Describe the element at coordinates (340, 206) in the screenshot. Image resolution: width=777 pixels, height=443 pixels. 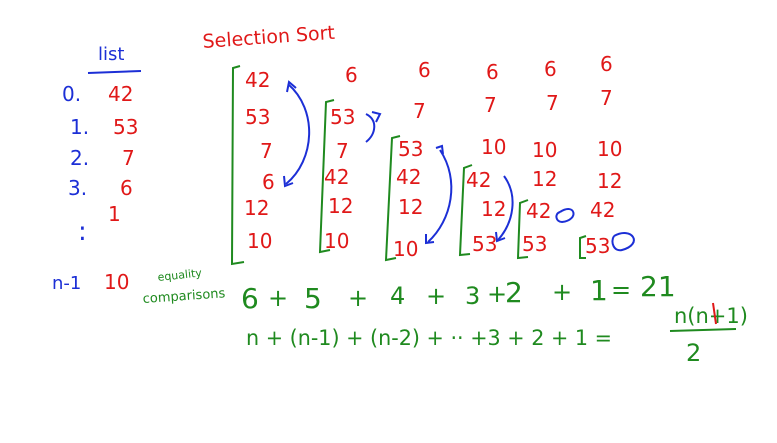
I see `pass-2-cell: 12` at that location.